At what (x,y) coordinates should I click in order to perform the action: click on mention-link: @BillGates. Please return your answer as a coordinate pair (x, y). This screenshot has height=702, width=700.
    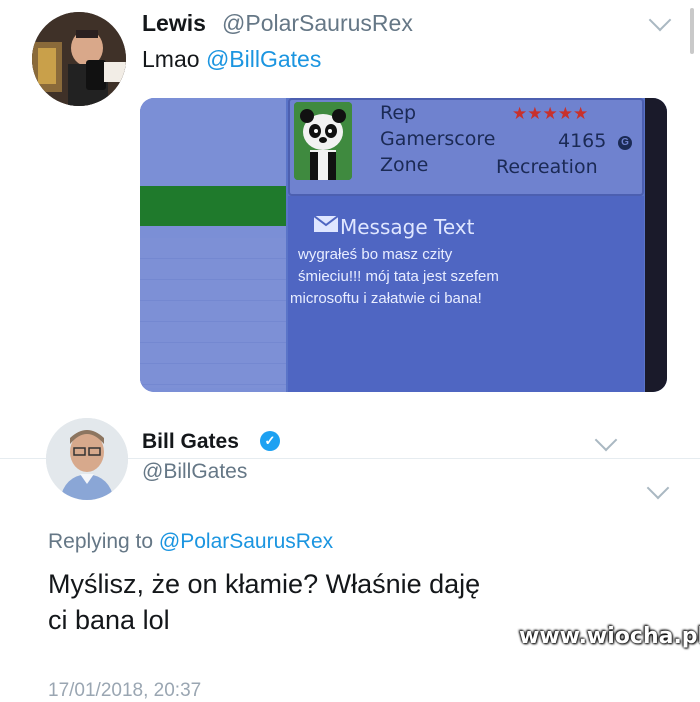
    Looking at the image, I should click on (263, 59).